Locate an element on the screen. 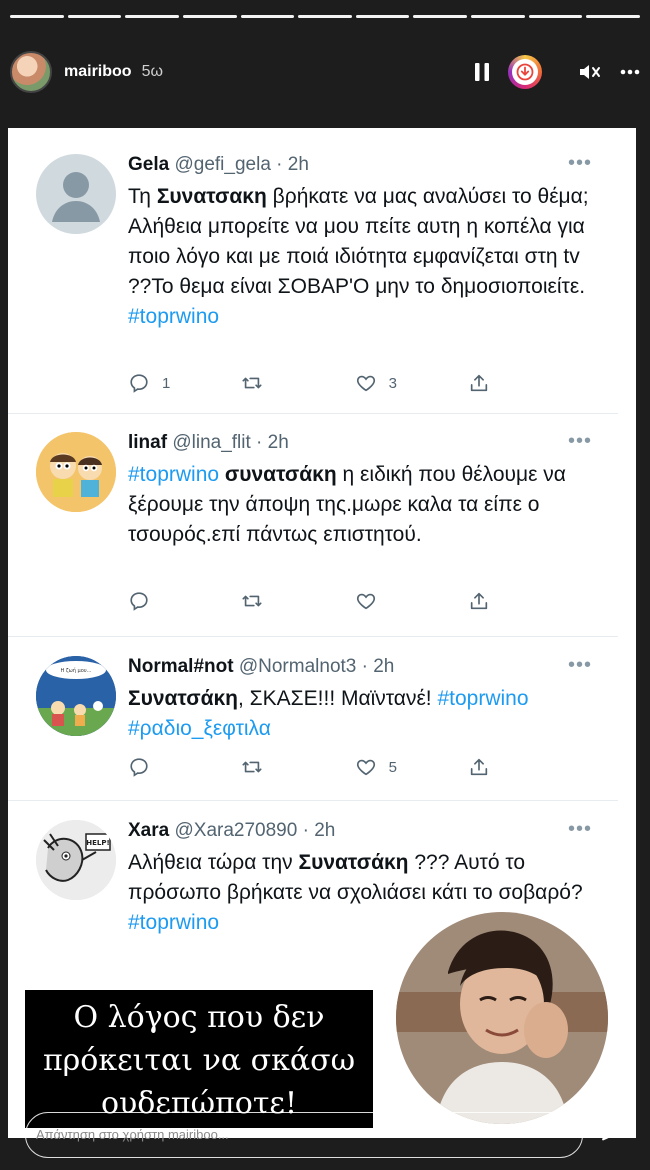 This screenshot has width=650, height=1170. tweet-author: Normal#not is located at coordinates (181, 666).